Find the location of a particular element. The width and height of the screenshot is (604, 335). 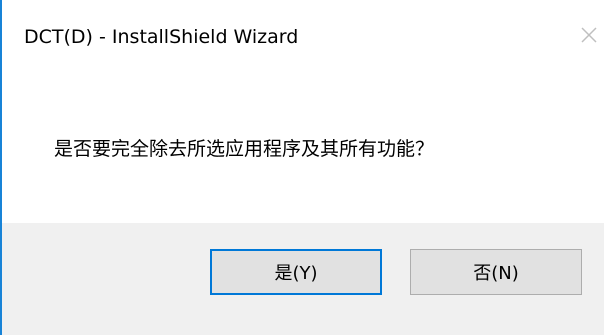

close-button is located at coordinates (588, 35).